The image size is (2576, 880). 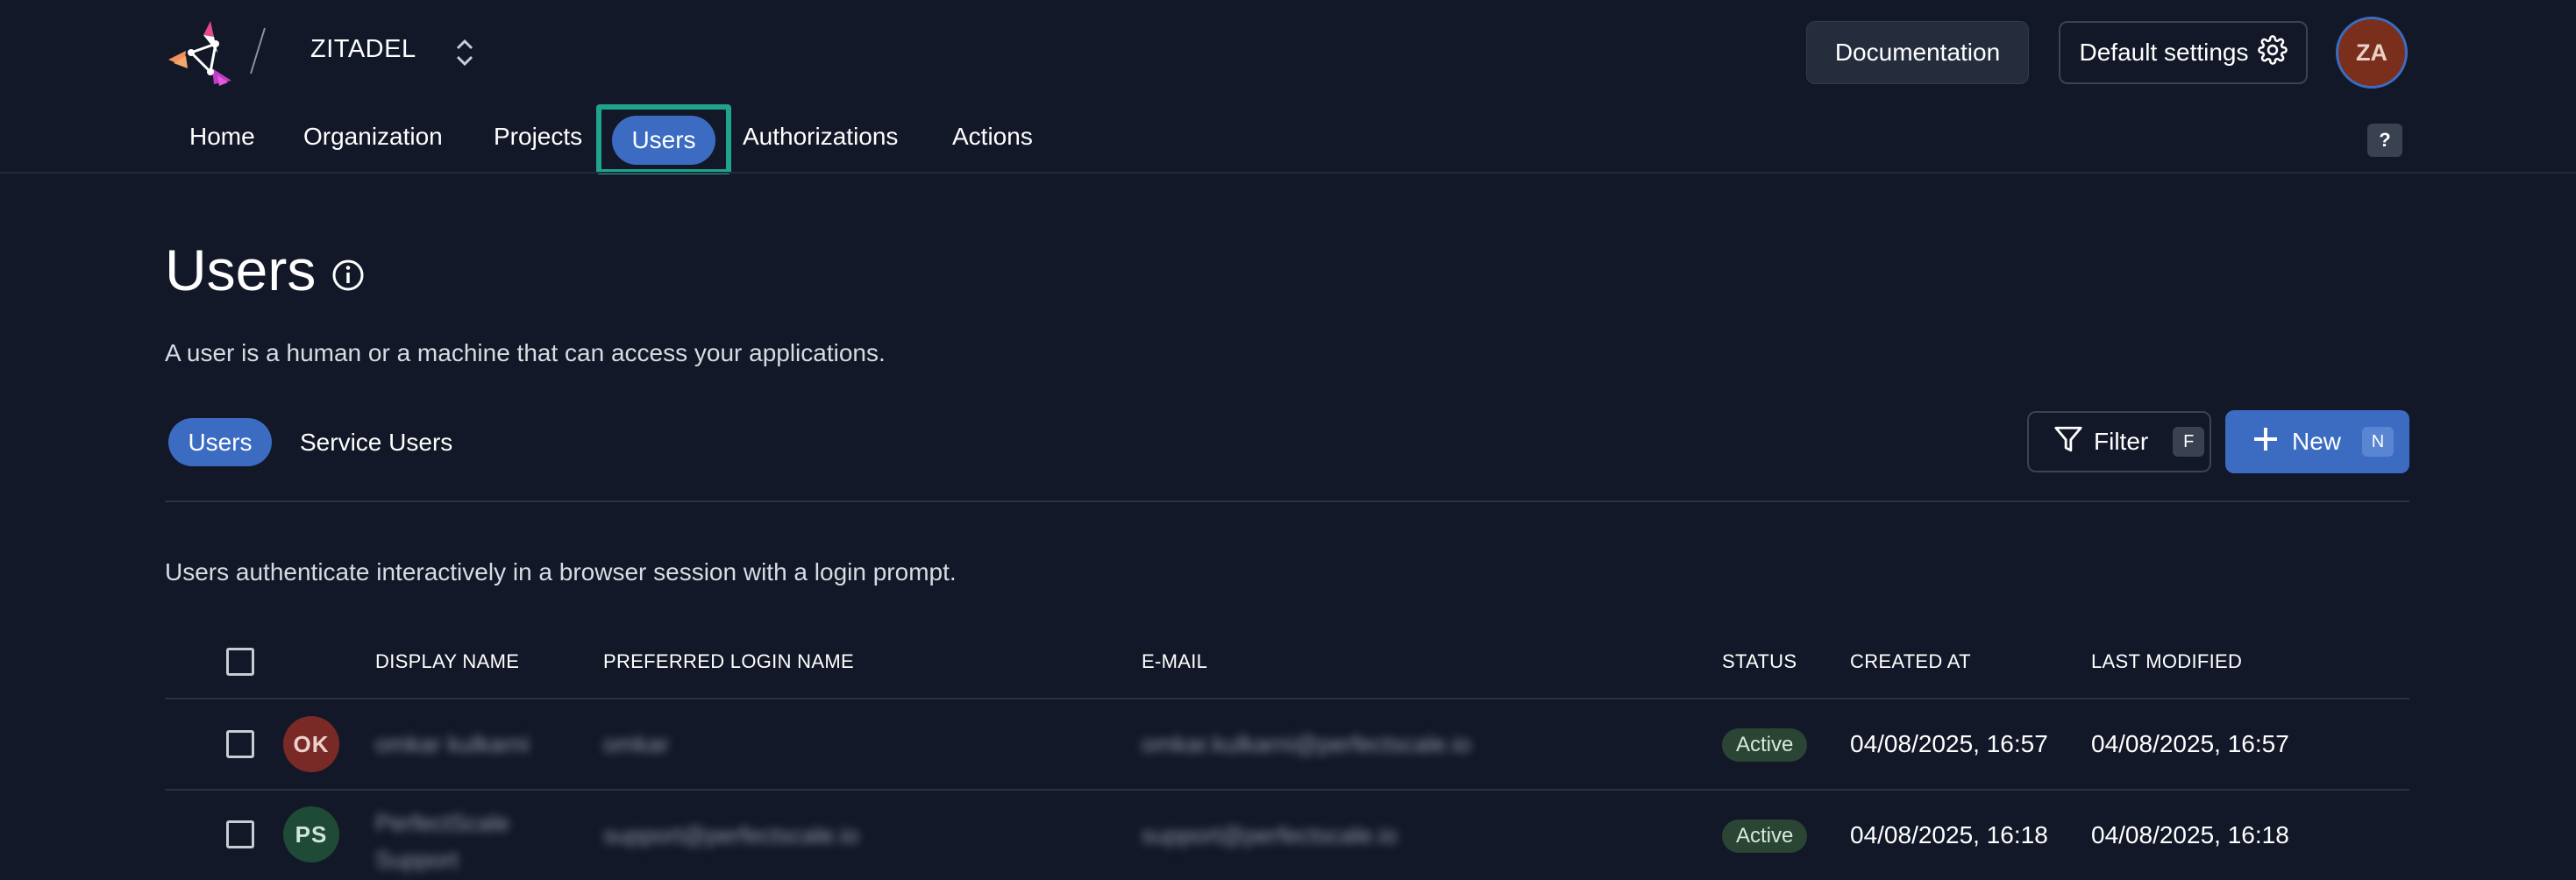 What do you see at coordinates (1759, 661) in the screenshot?
I see `column-header-status: STATUS` at bounding box center [1759, 661].